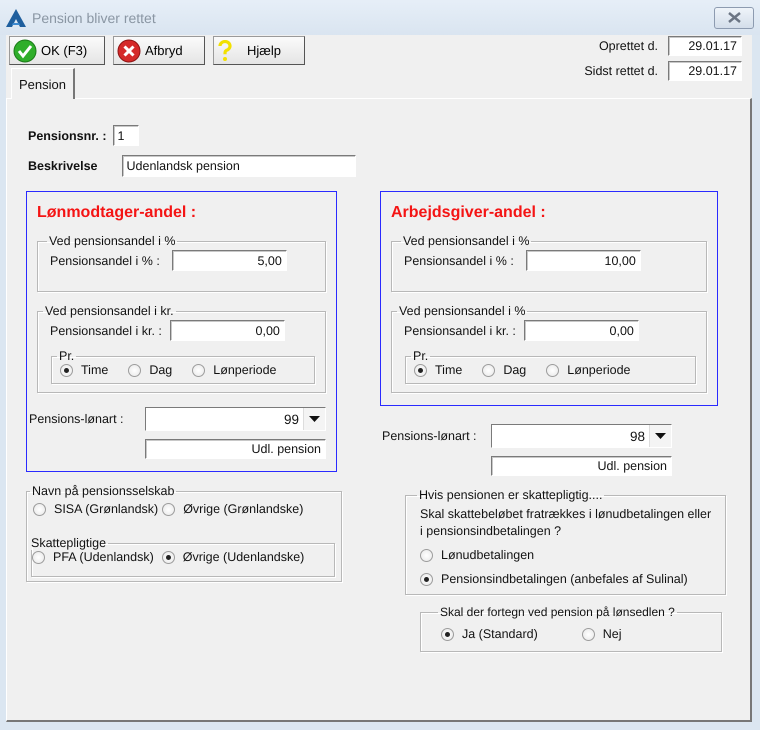 This screenshot has height=730, width=760. What do you see at coordinates (159, 50) in the screenshot?
I see `cancel-button: Afbryd` at bounding box center [159, 50].